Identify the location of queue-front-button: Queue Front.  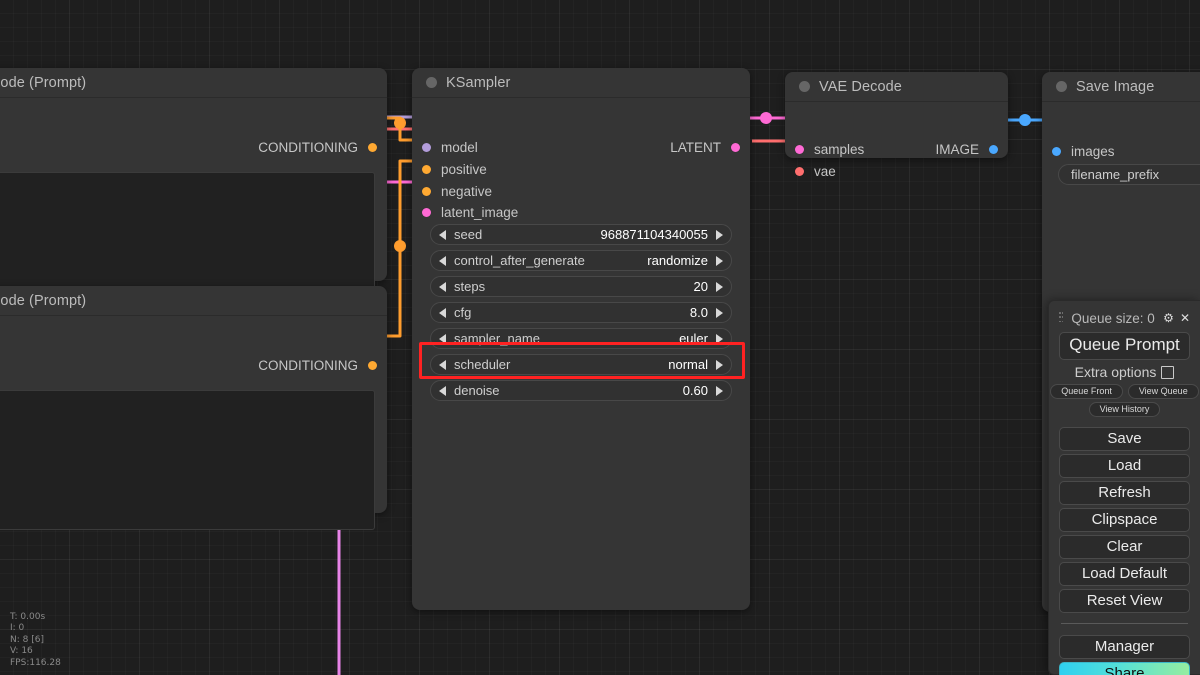
(1086, 391).